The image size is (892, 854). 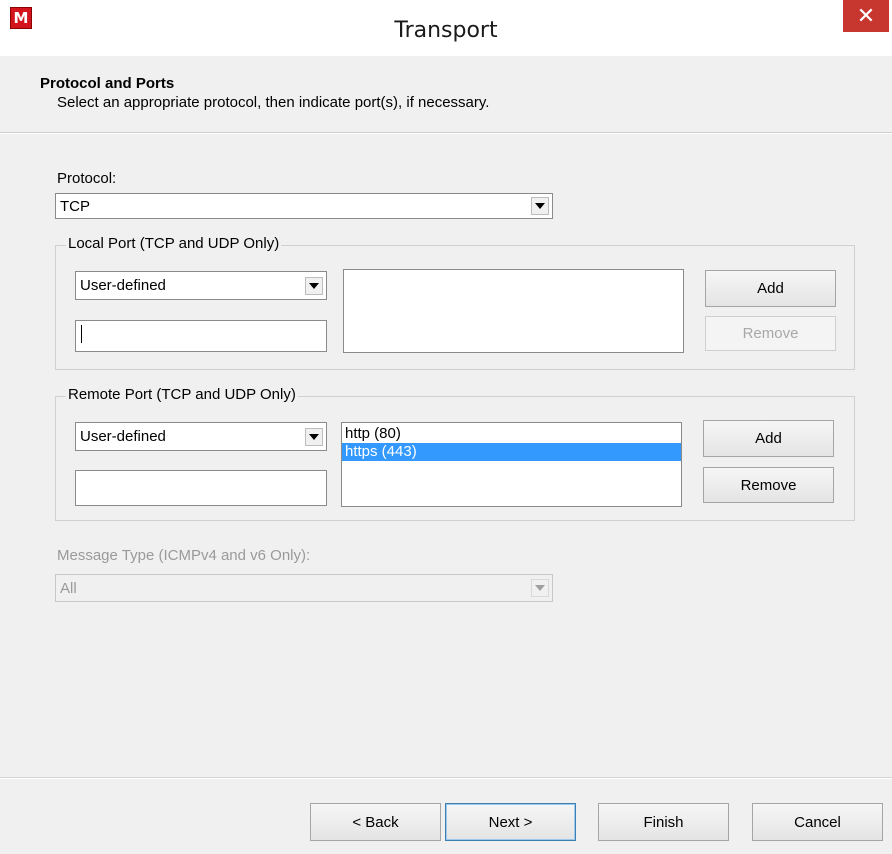 What do you see at coordinates (768, 438) in the screenshot?
I see `remote-port-add-button: Add` at bounding box center [768, 438].